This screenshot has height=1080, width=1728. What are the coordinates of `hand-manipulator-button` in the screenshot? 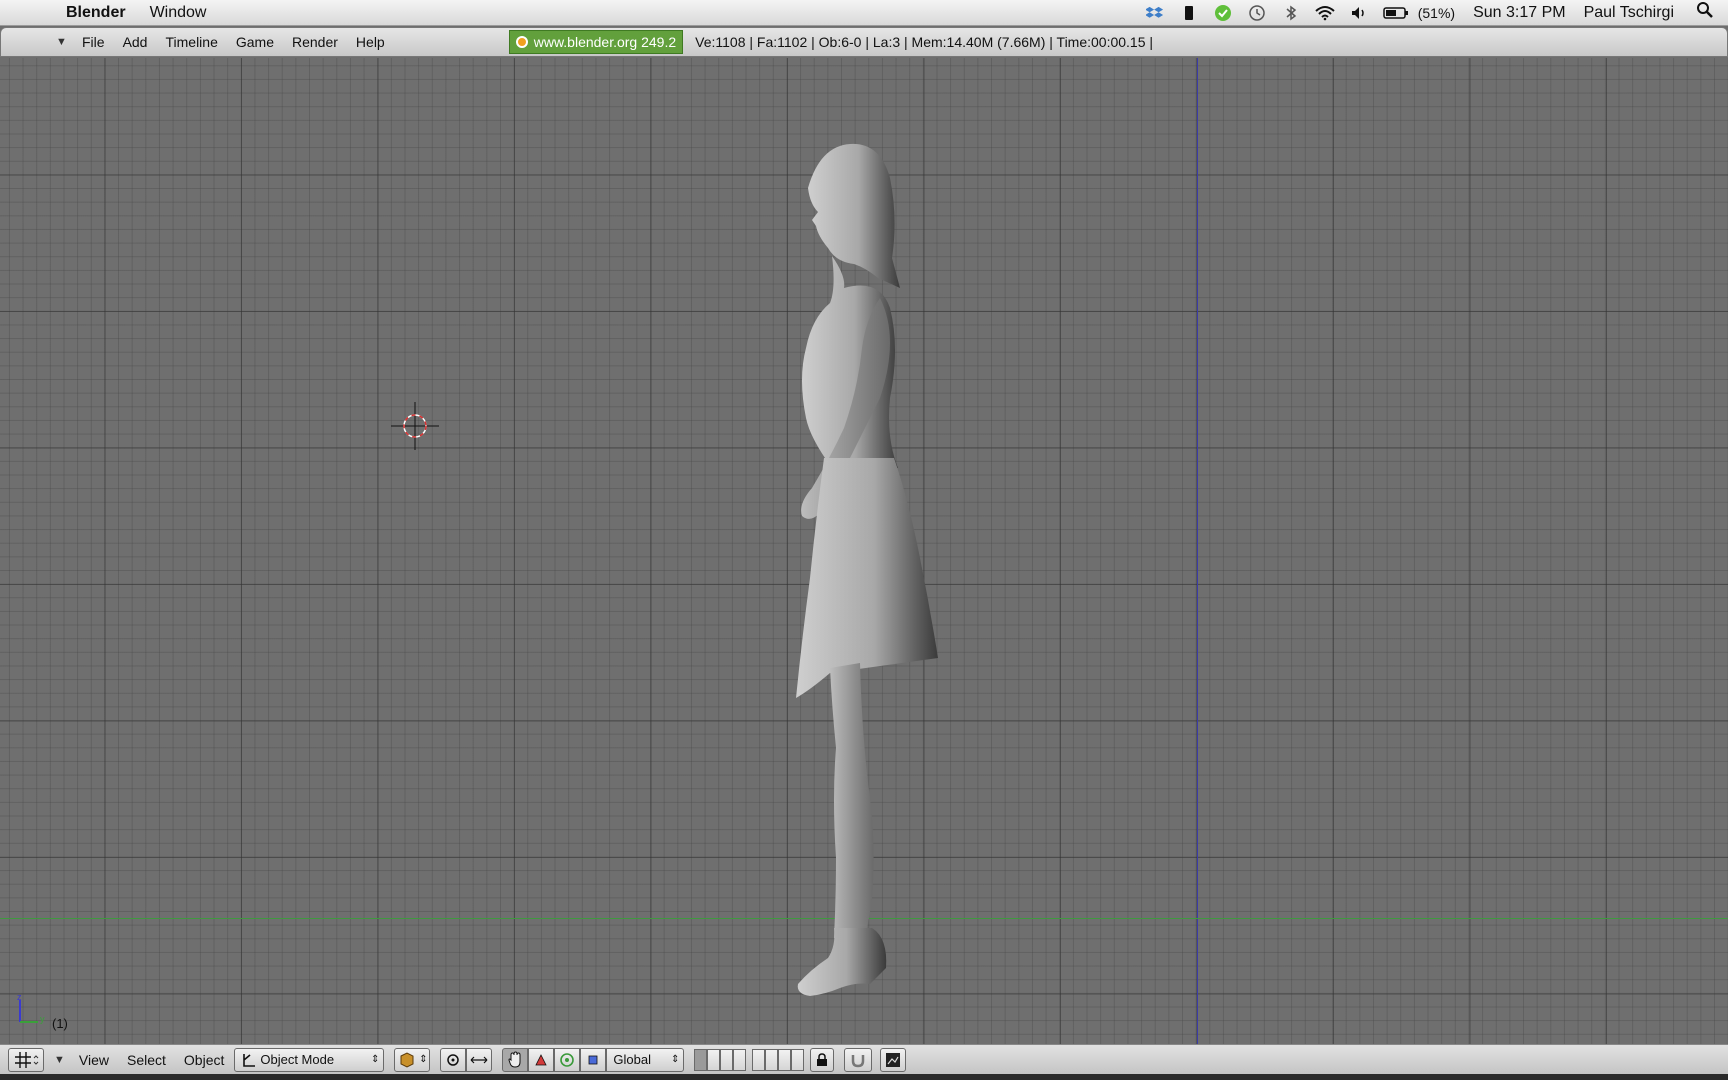 It's located at (515, 1059).